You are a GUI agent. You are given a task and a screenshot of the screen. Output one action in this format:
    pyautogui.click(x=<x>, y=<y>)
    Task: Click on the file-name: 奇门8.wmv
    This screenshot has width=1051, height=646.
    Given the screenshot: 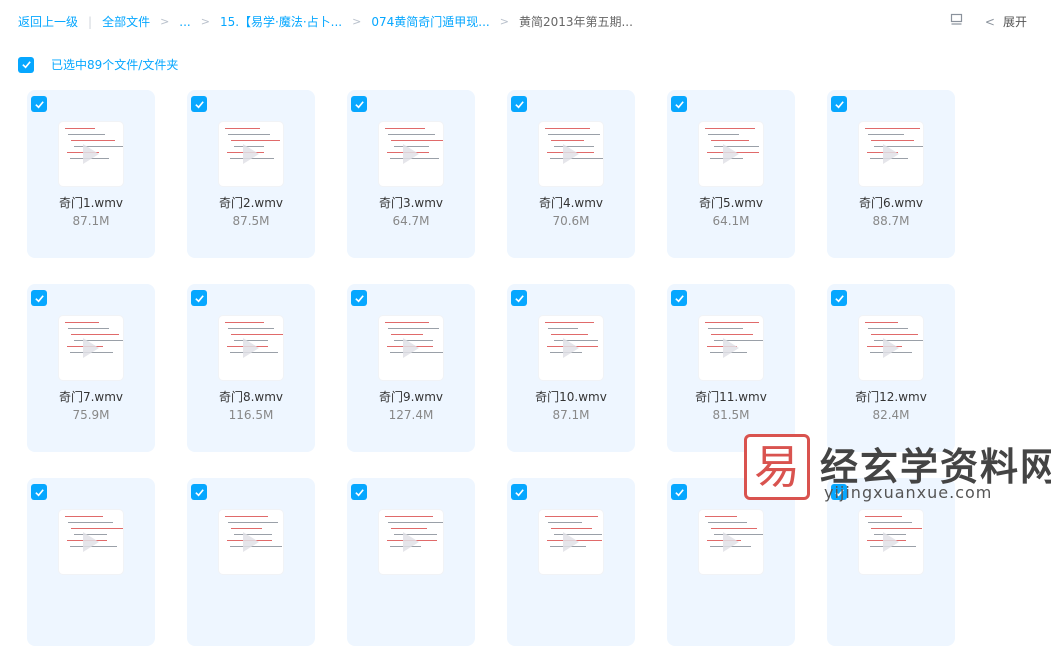 What is the action you would take?
    pyautogui.click(x=251, y=397)
    